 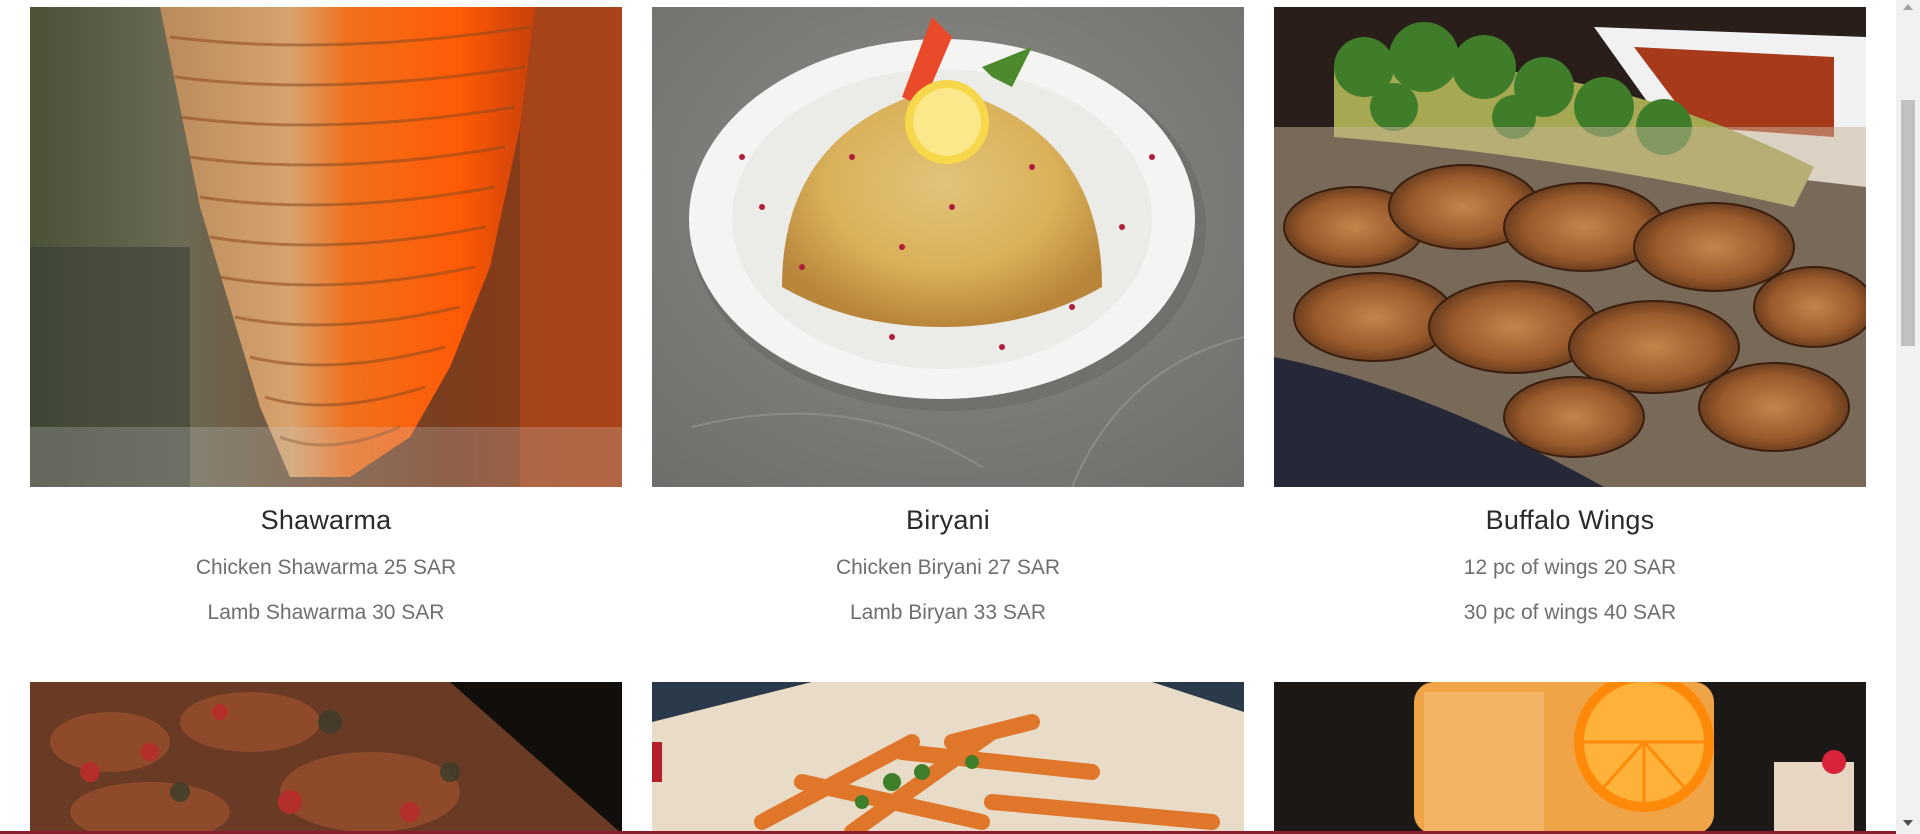 I want to click on menu-card-orange-drink, so click(x=1570, y=758).